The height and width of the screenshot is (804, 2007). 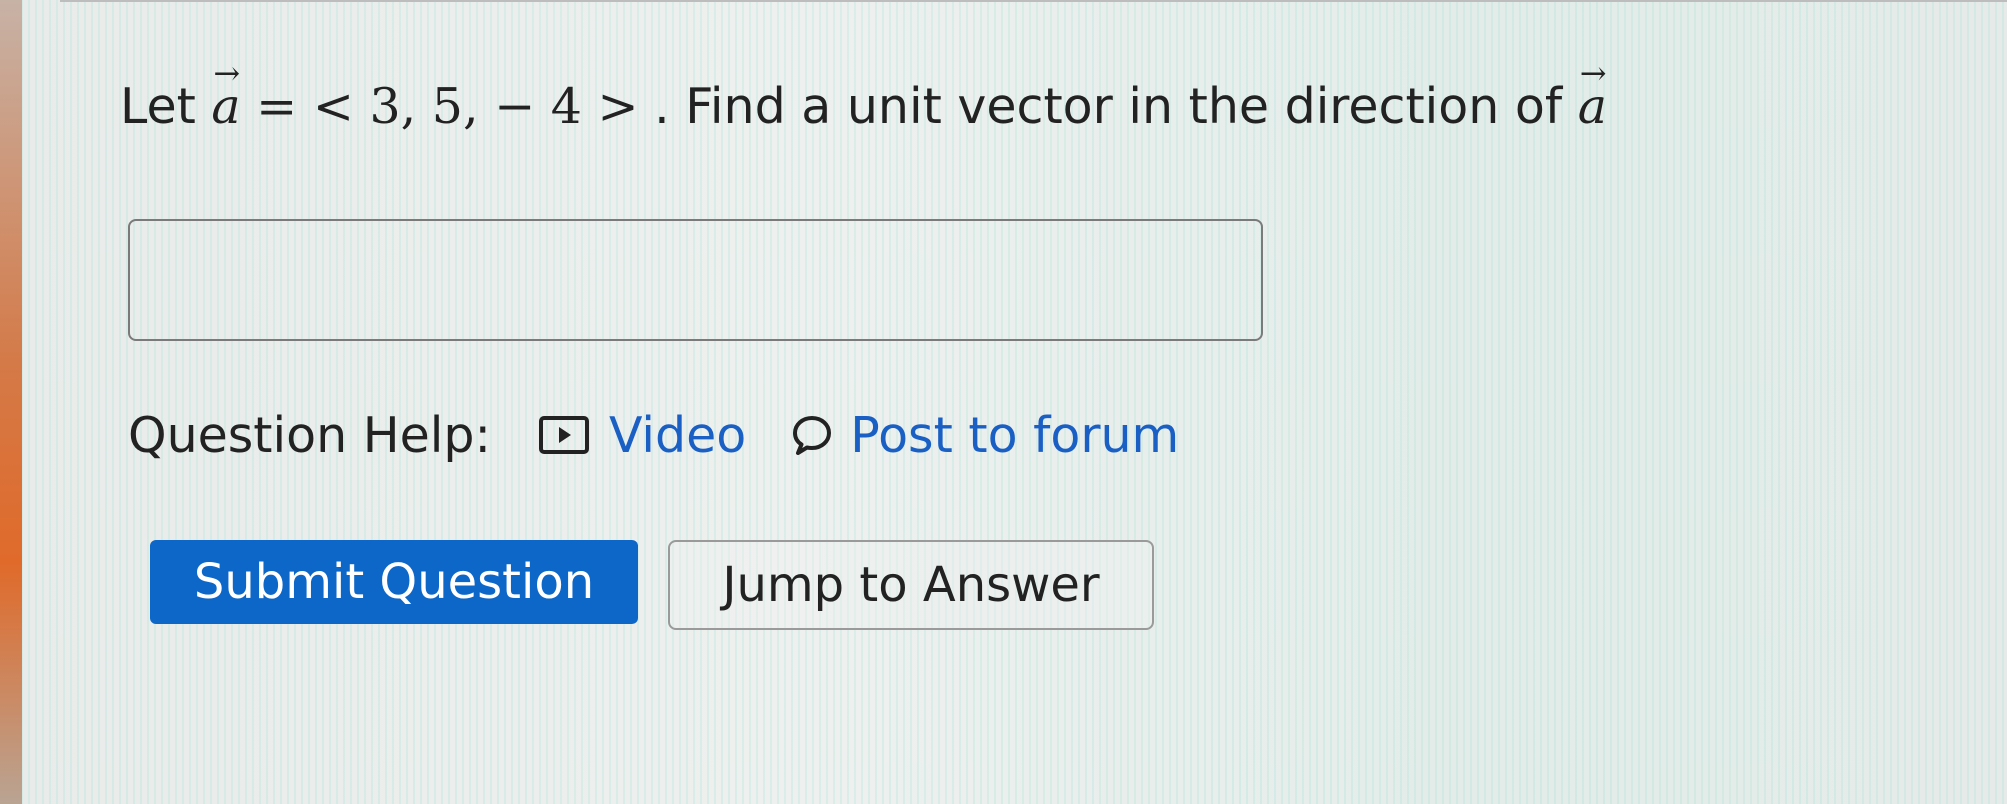 What do you see at coordinates (1015, 435) in the screenshot?
I see `post-to-forum-label: Post to forum` at bounding box center [1015, 435].